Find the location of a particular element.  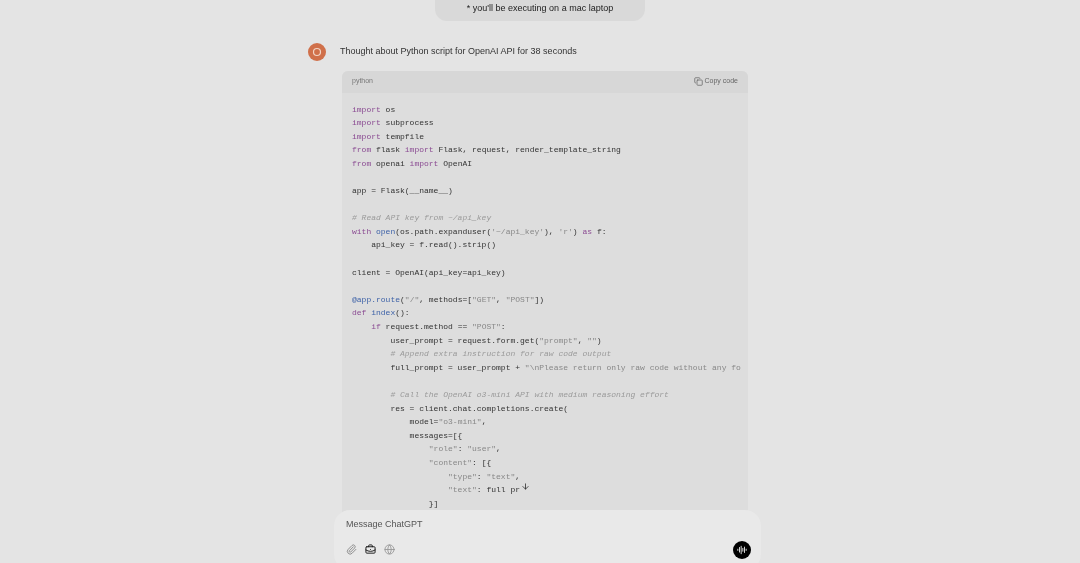

briefcase-icon is located at coordinates (370, 549).